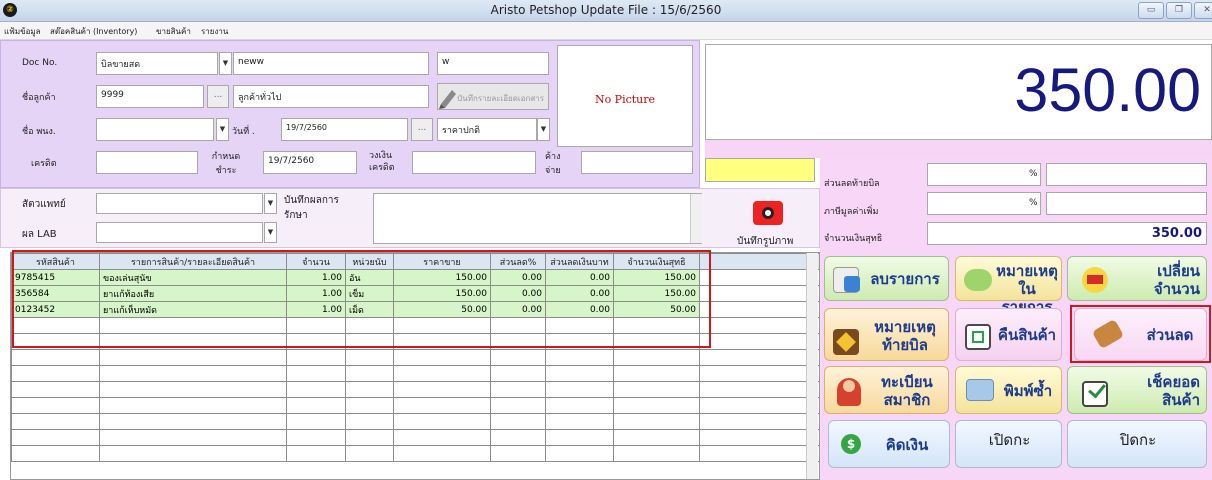 The width and height of the screenshot is (1212, 480). What do you see at coordinates (1033, 174) in the screenshot?
I see `discount-percent-sign: %` at bounding box center [1033, 174].